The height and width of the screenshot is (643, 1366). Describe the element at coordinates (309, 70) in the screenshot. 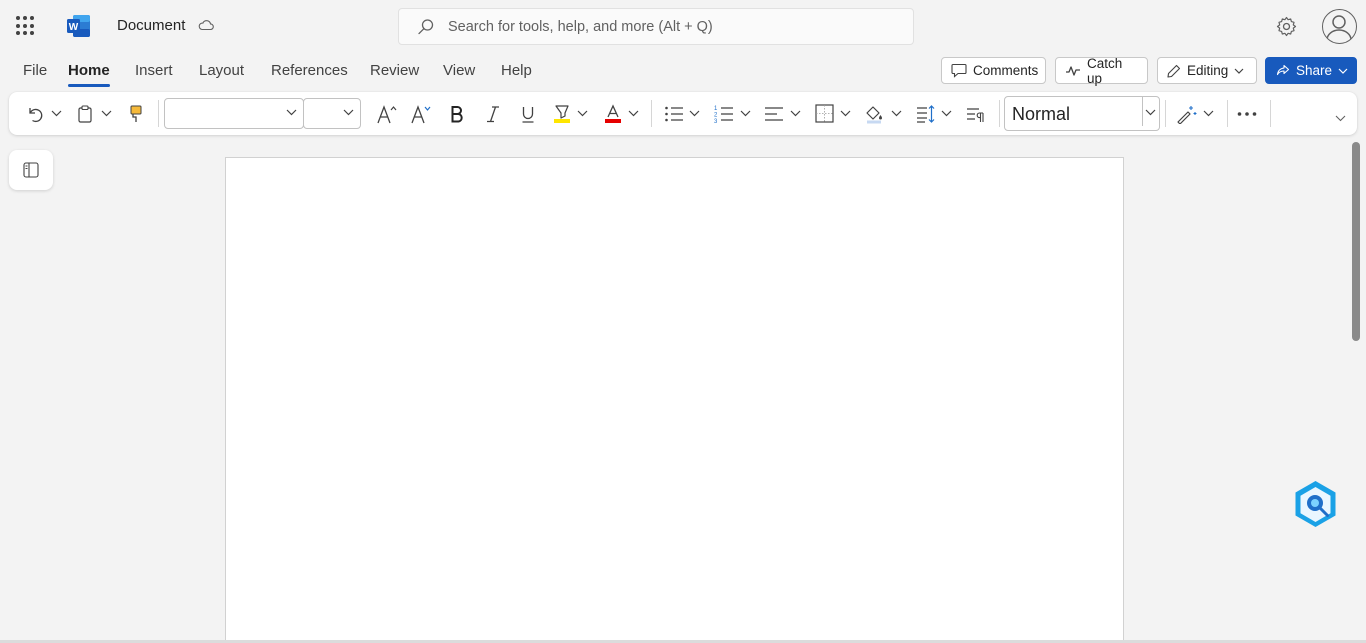

I see `tab-references: References` at that location.